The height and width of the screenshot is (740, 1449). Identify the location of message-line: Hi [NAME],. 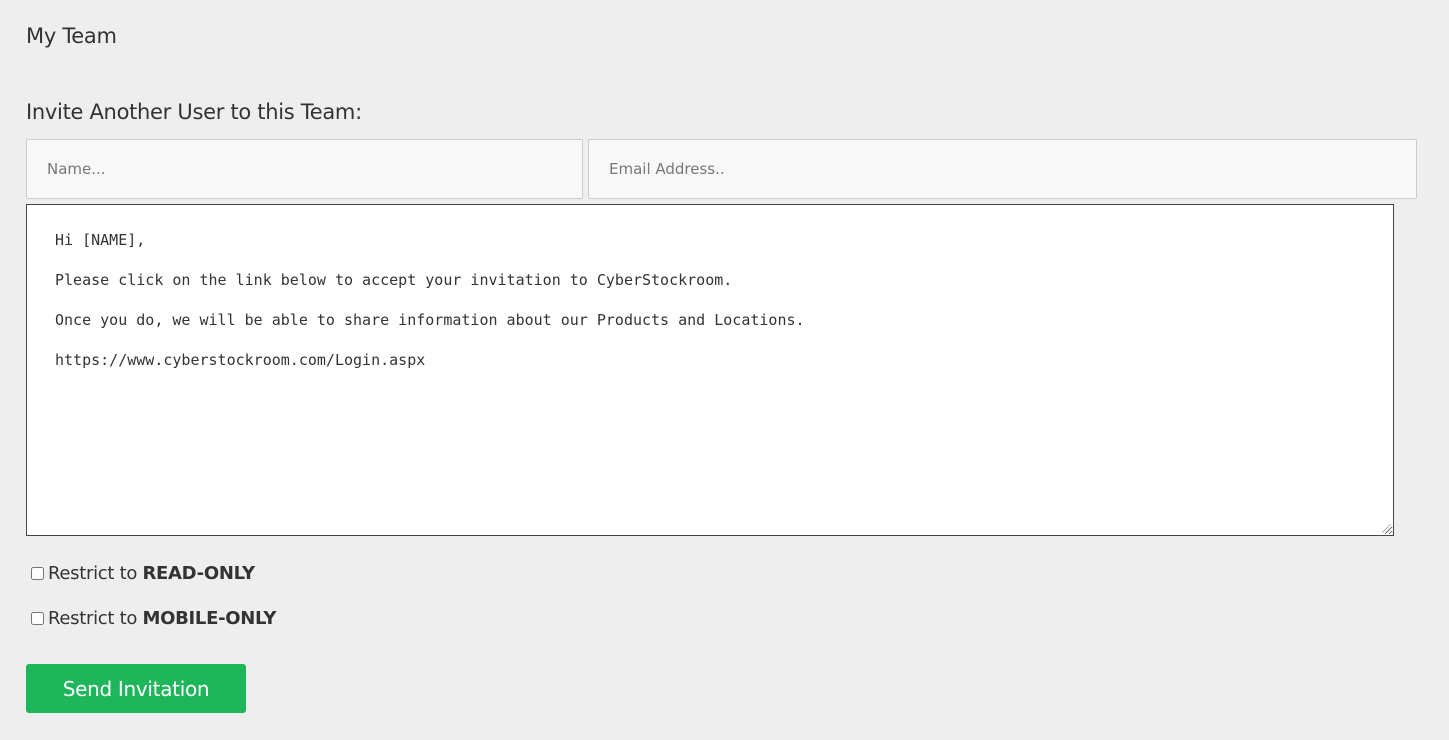
(100, 240).